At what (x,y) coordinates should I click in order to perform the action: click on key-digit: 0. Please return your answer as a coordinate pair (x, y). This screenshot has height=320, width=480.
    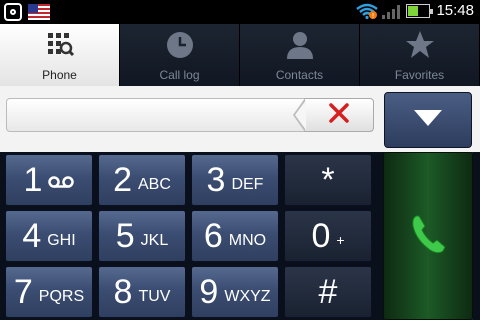
    Looking at the image, I should click on (321, 236).